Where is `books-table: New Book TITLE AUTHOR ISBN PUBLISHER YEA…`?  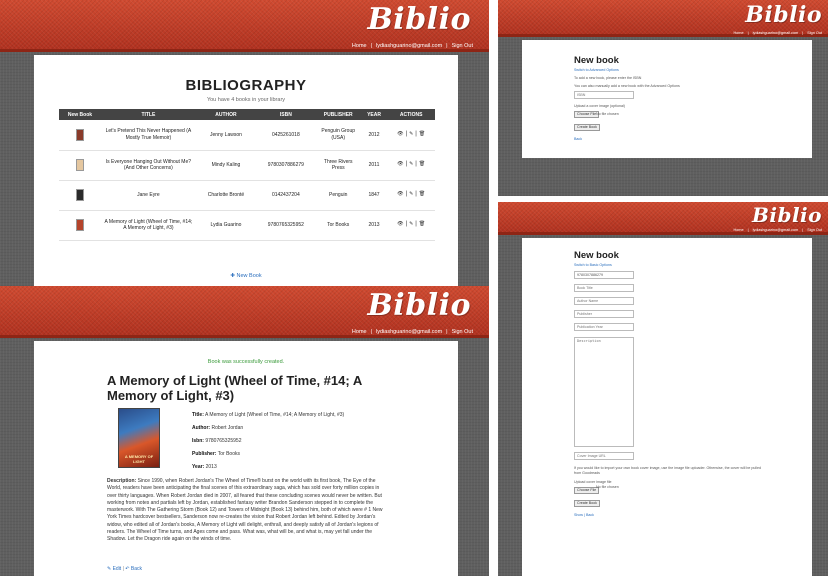 books-table: New Book TITLE AUTHOR ISBN PUBLISHER YEA… is located at coordinates (247, 175).